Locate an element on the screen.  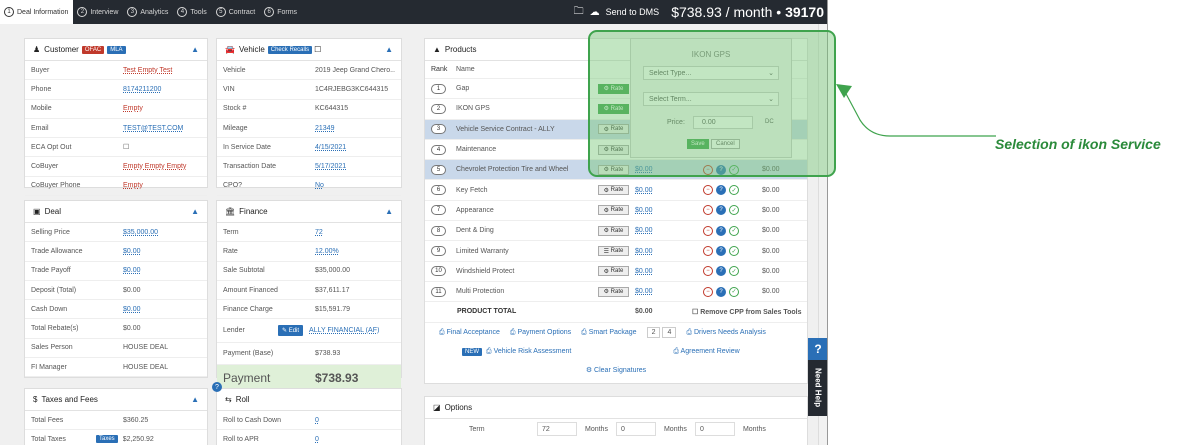
field-value: TEST@TEST.COM is located at coordinates (162, 128).